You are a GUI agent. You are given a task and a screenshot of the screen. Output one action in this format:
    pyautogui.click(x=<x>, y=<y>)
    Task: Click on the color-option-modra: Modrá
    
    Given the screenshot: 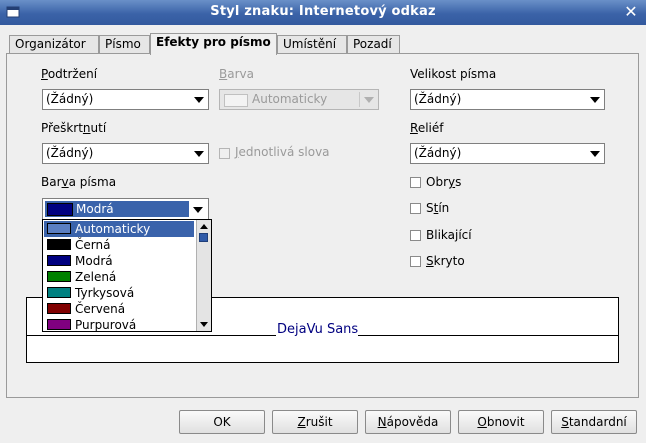 What is the action you would take?
    pyautogui.click(x=119, y=261)
    